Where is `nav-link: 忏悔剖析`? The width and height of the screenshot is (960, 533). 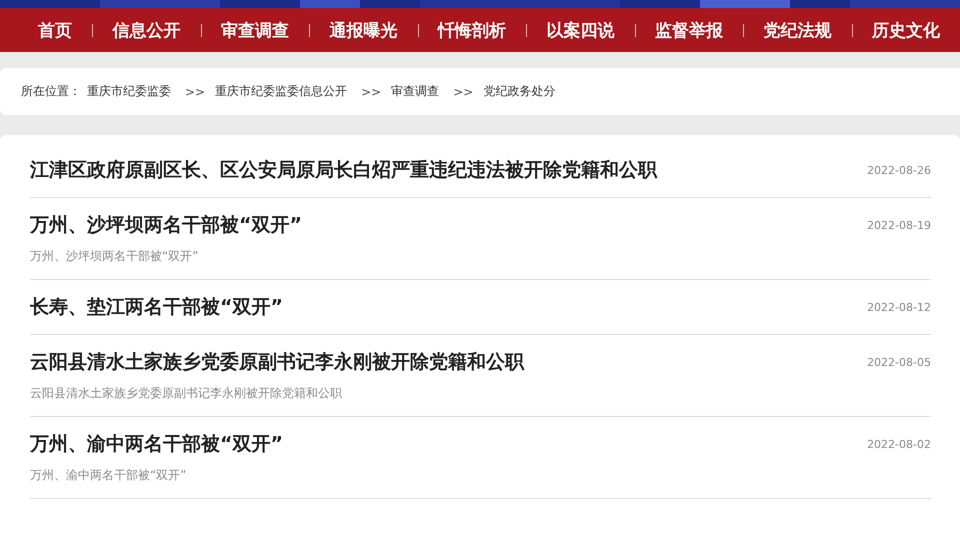 nav-link: 忏悔剖析 is located at coordinates (472, 30).